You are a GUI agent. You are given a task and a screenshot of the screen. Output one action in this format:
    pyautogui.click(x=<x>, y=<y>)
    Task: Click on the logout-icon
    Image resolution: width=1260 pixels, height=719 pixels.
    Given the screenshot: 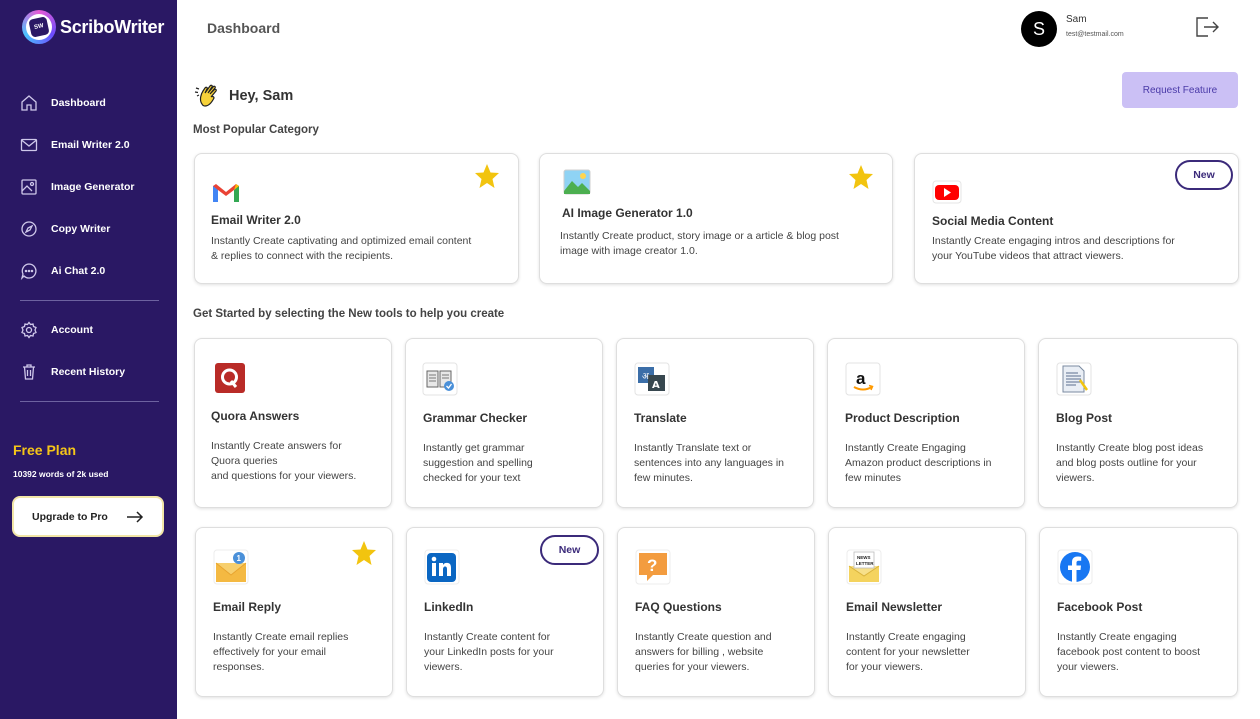 What is the action you would take?
    pyautogui.click(x=1207, y=27)
    